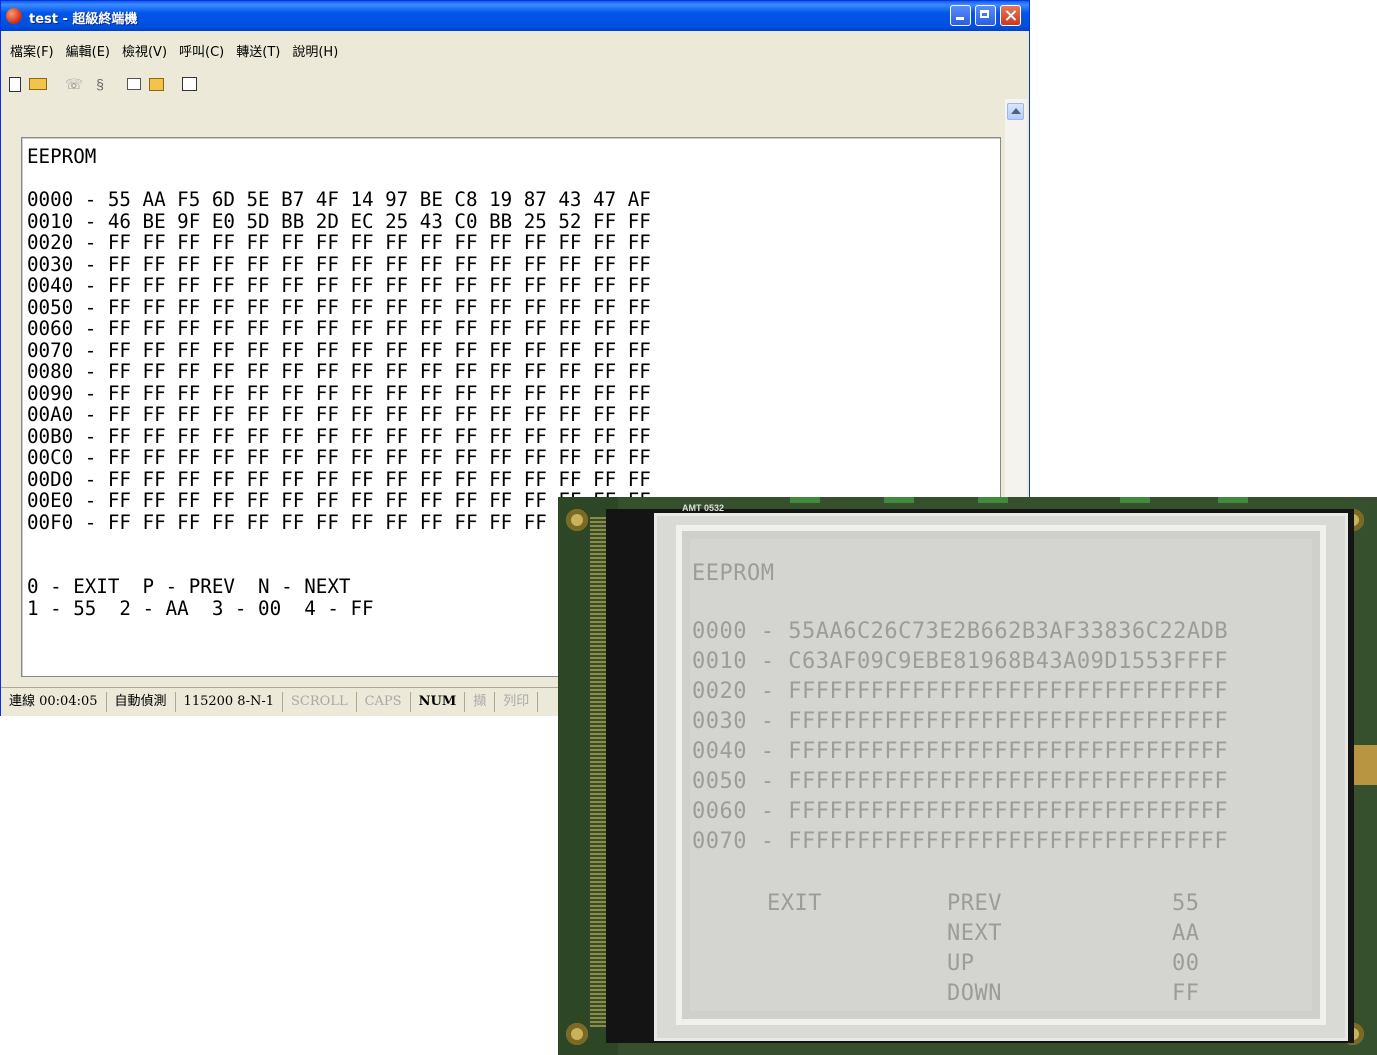  What do you see at coordinates (1186, 903) in the screenshot?
I see `lcd-value-1: 55` at bounding box center [1186, 903].